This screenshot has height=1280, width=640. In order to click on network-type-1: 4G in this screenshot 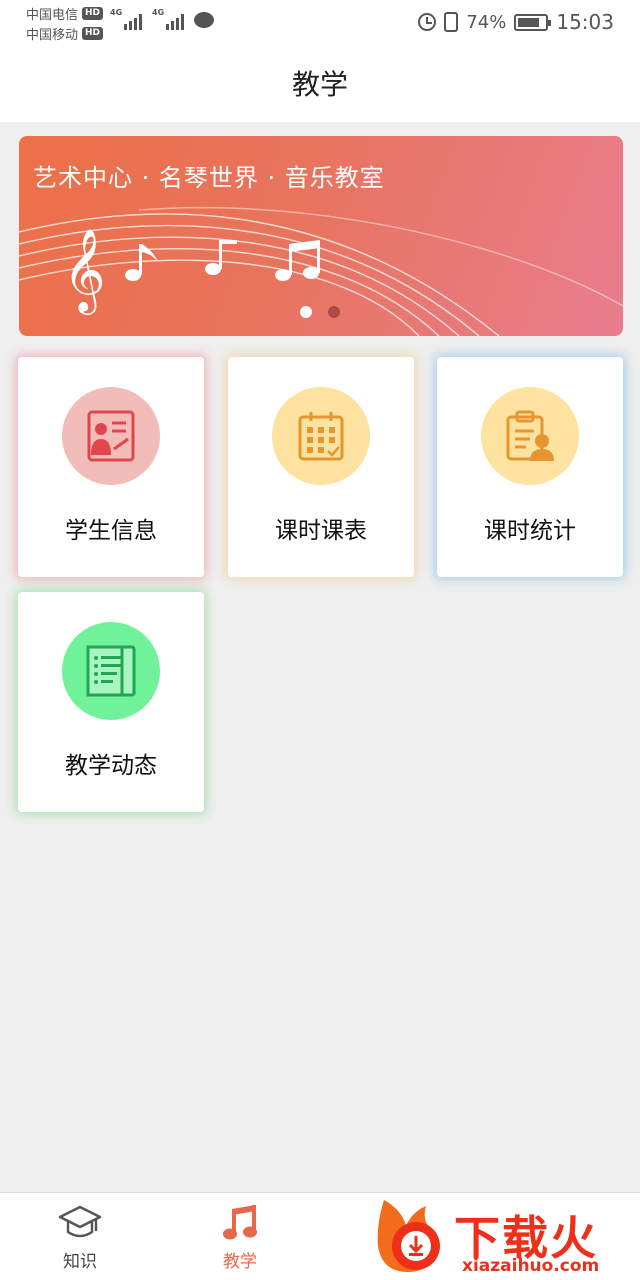, I will do `click(116, 12)`.